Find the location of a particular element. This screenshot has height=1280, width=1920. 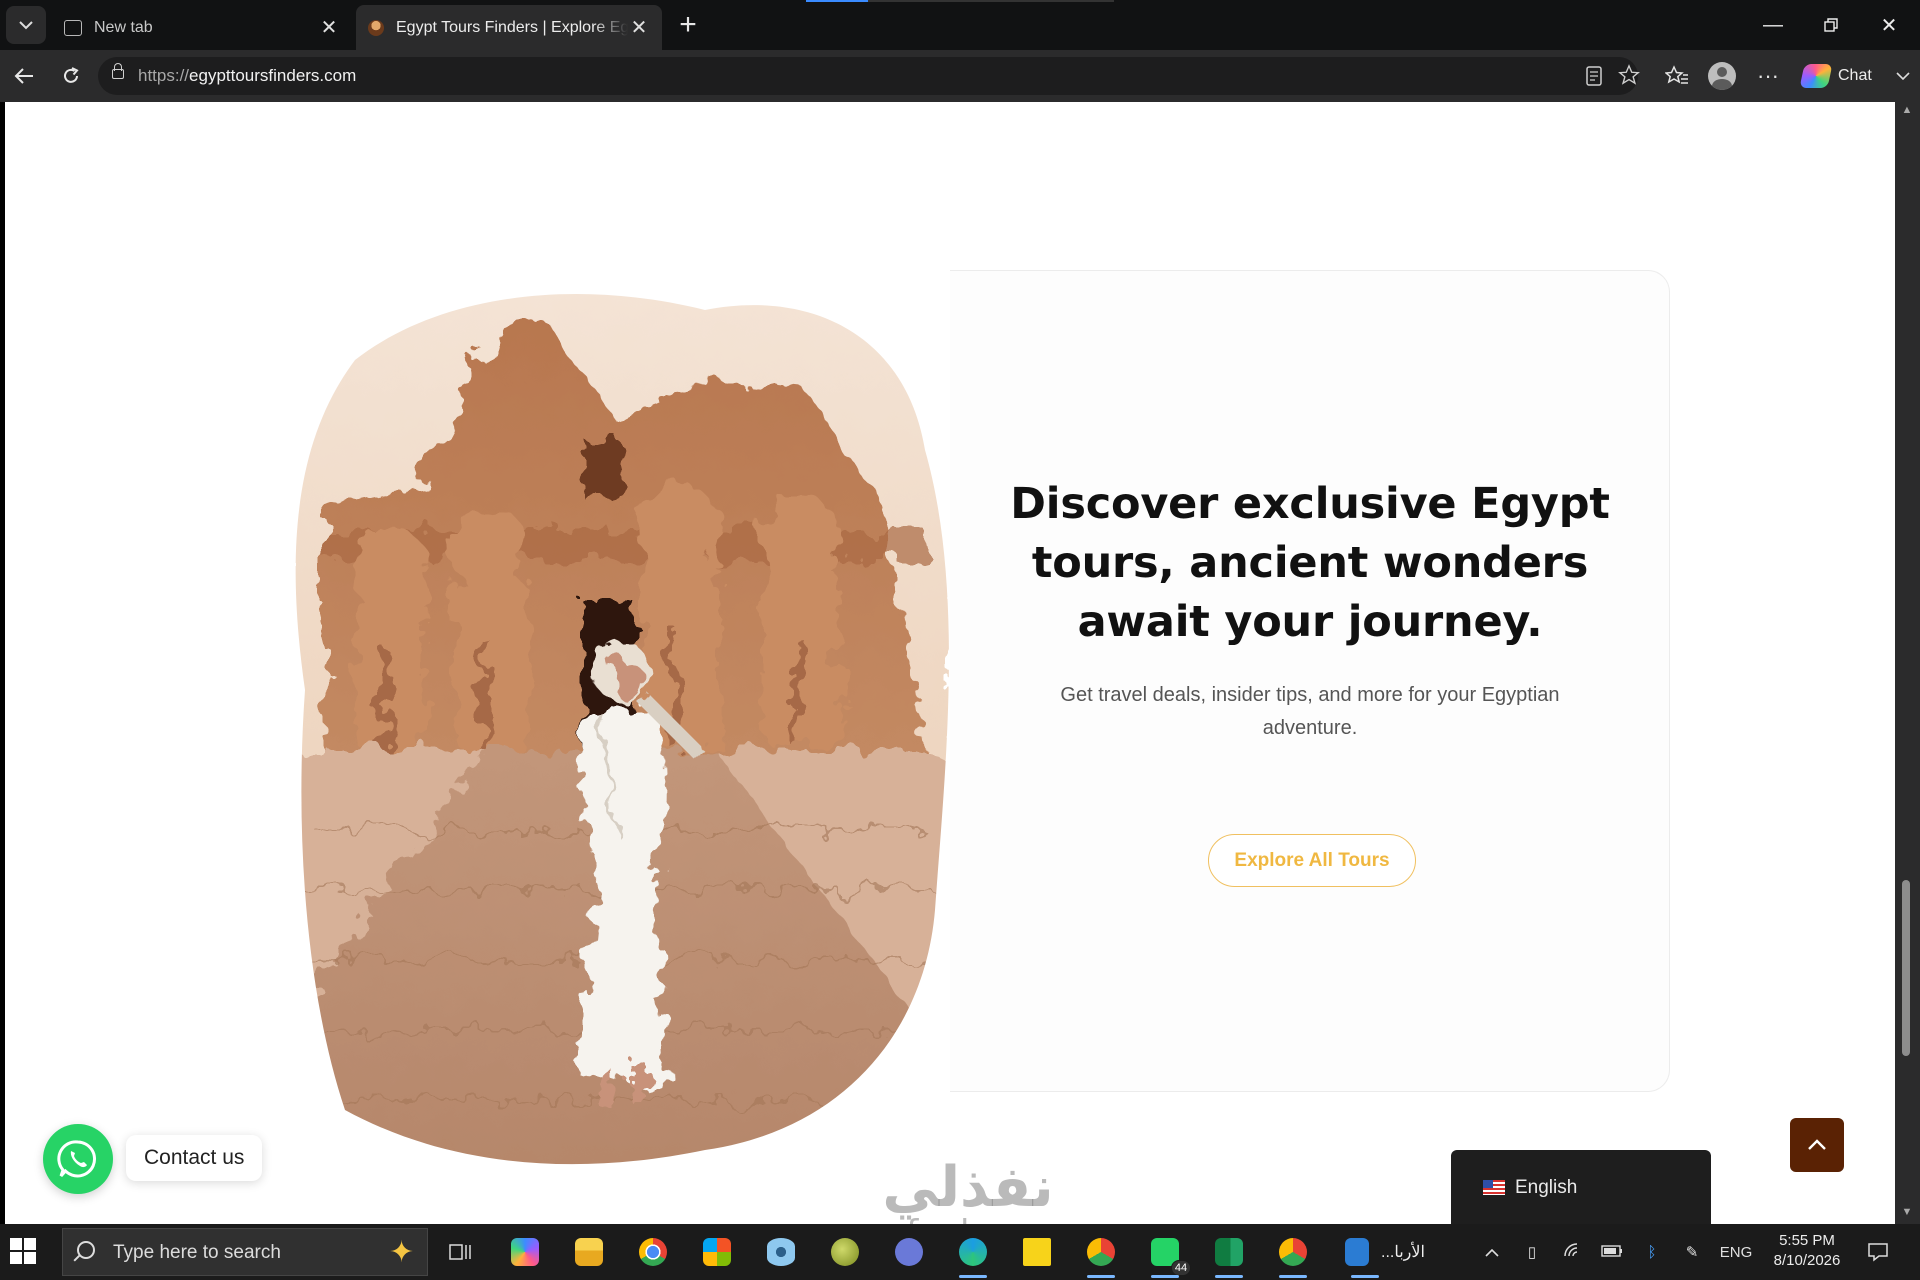

scroll-down-arrow-icon: ▼ is located at coordinates (1907, 1213).